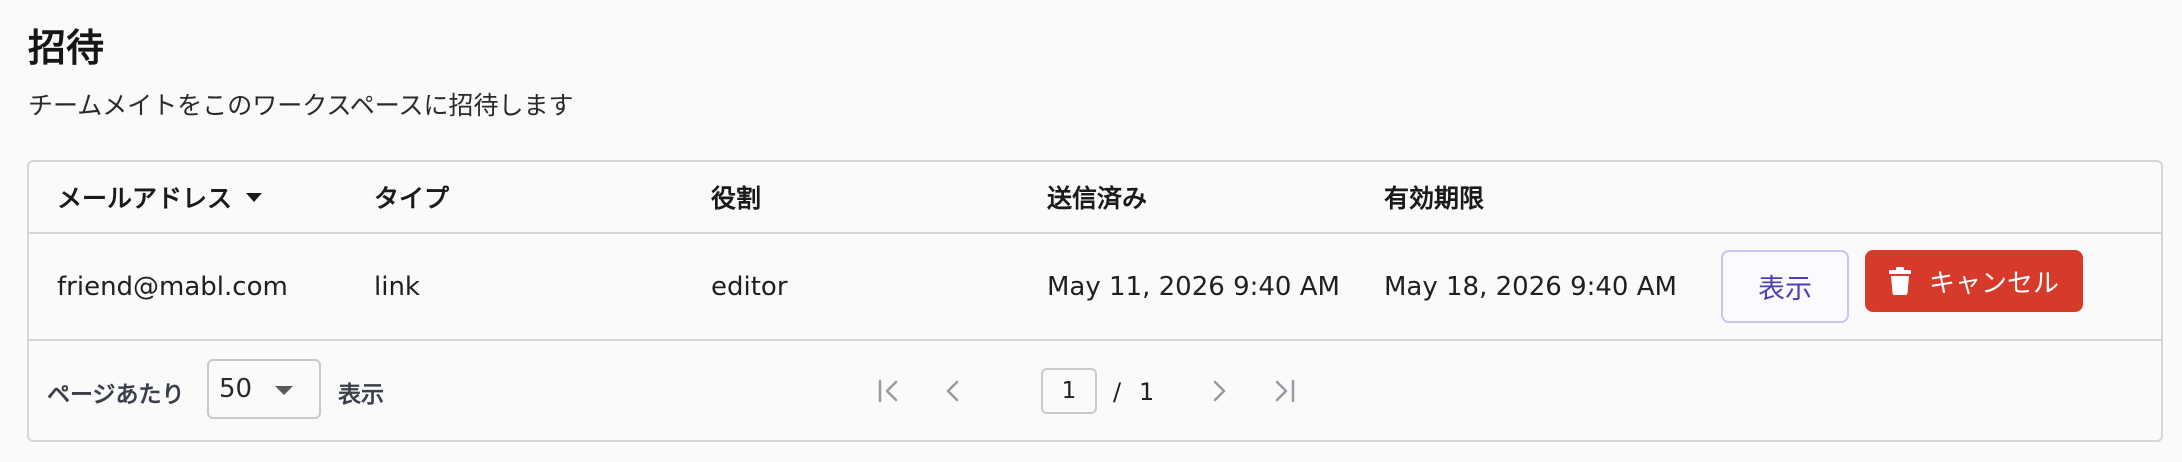  What do you see at coordinates (749, 286) in the screenshot?
I see `cell-role: editor` at bounding box center [749, 286].